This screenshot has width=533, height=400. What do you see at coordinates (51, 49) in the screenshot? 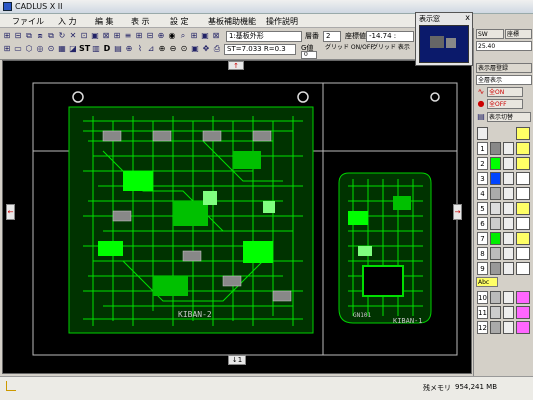
I see `via-icon: ⊙` at bounding box center [51, 49].